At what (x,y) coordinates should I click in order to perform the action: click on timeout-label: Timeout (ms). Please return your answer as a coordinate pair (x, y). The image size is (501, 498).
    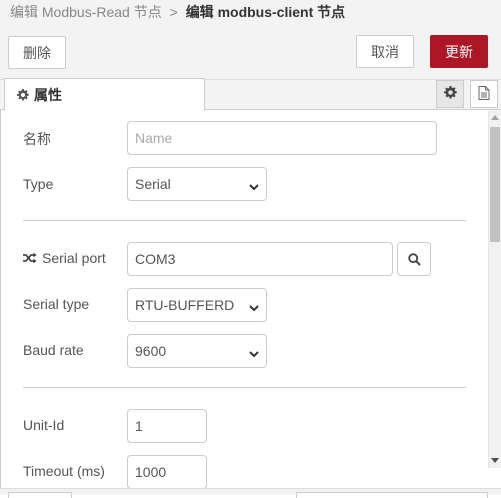
    Looking at the image, I should click on (64, 471).